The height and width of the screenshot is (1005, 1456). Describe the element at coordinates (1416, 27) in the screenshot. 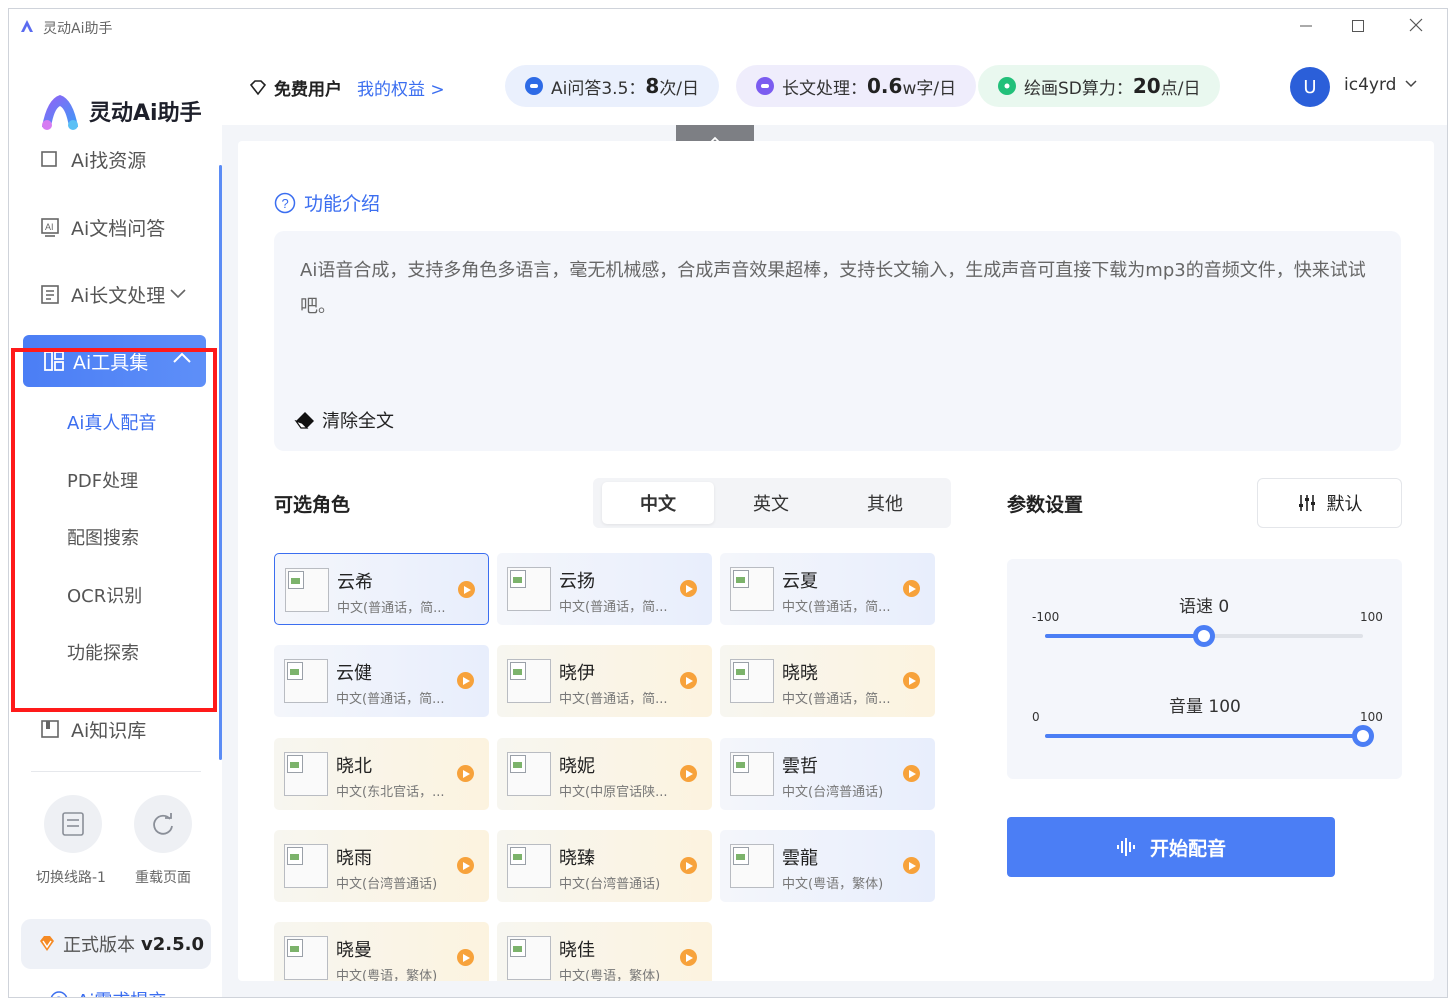

I see `close-button` at that location.